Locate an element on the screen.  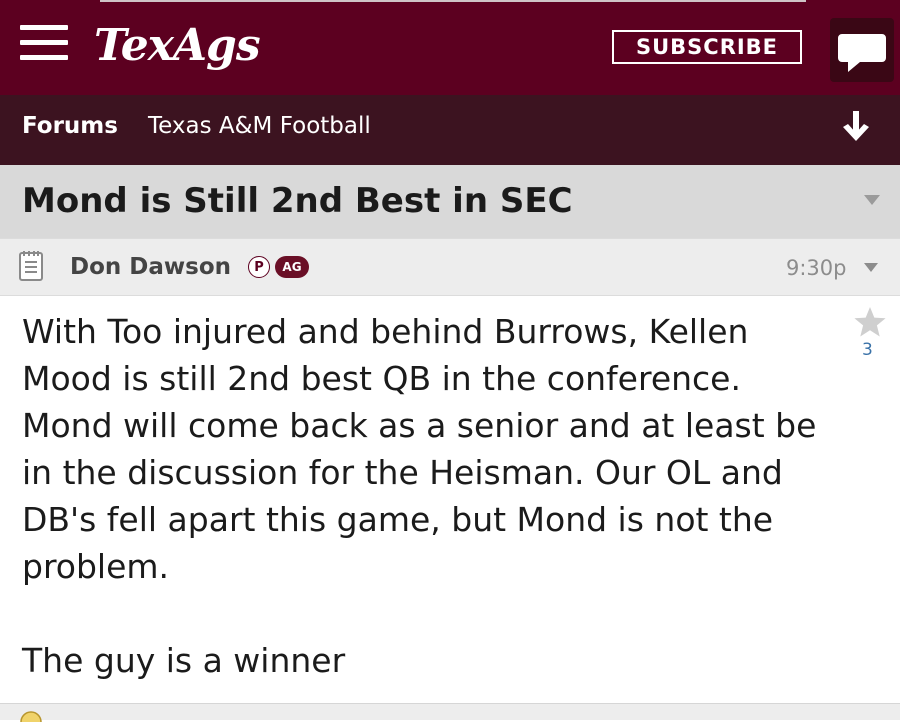
chat-button is located at coordinates (862, 50).